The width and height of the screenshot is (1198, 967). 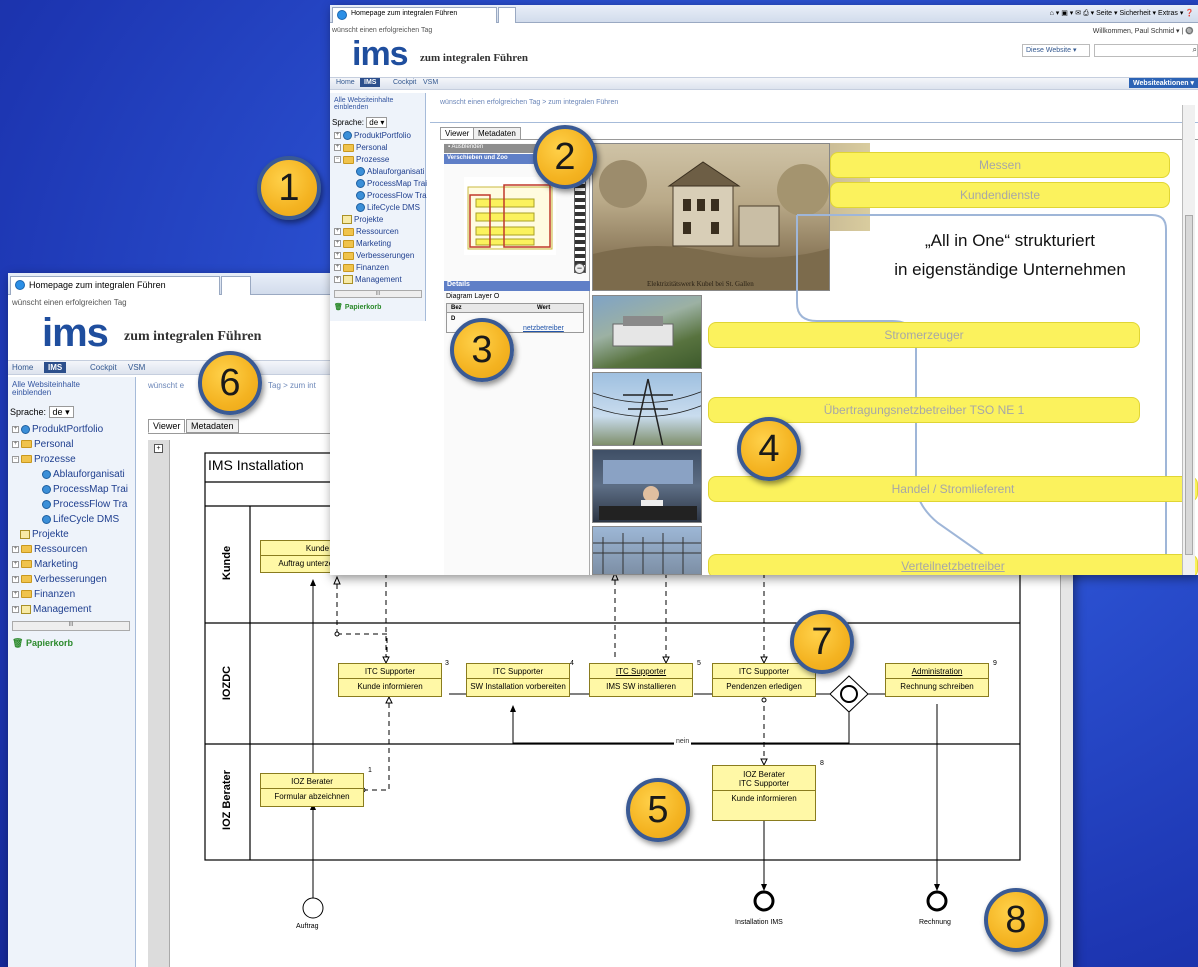 I want to click on task-5-ims-sw-installieren: ITC Supporter IMS SW installieren, so click(x=641, y=680).